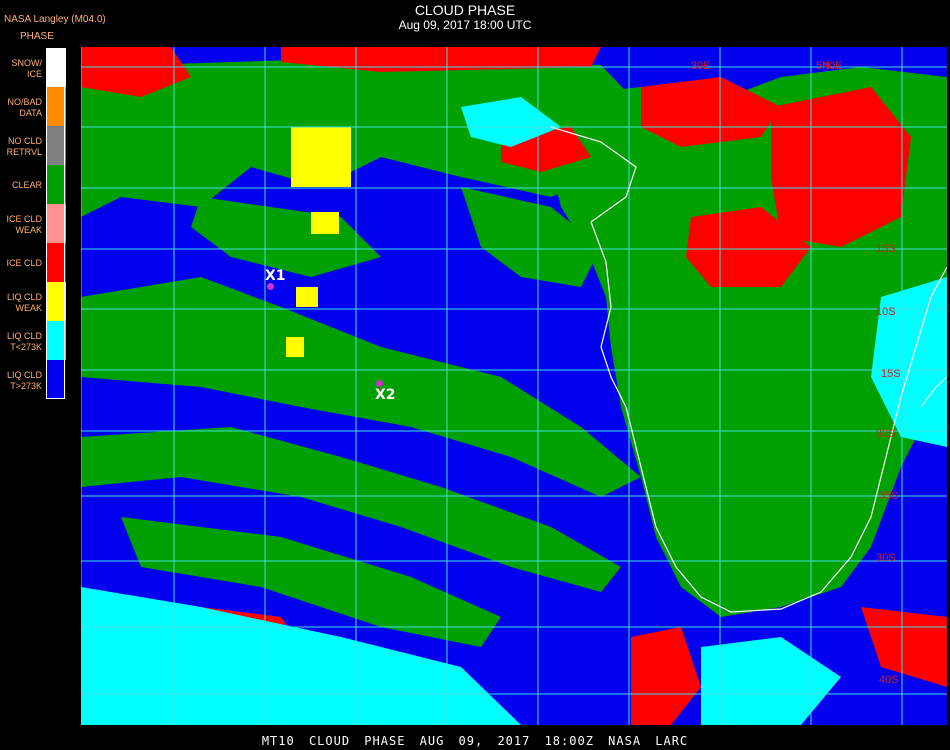 The width and height of the screenshot is (950, 750). Describe the element at coordinates (24, 224) in the screenshot. I see `legend-label: ICE CLD WEAK` at that location.